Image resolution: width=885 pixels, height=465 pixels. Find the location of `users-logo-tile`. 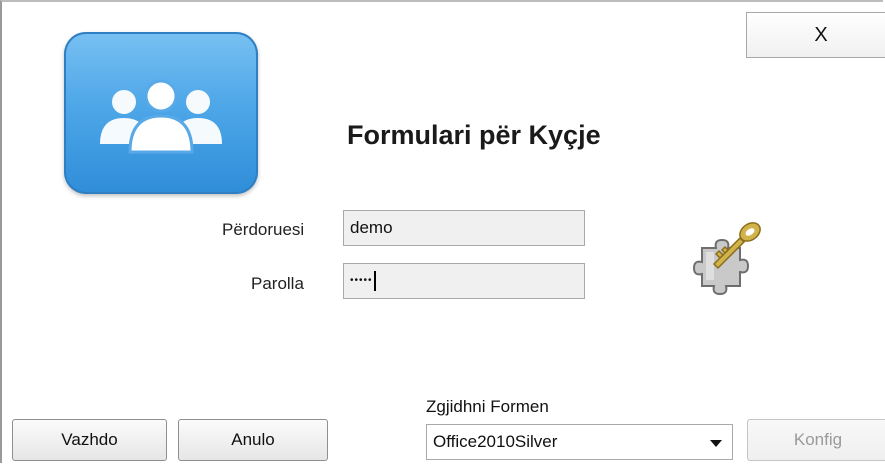

users-logo-tile is located at coordinates (161, 113).